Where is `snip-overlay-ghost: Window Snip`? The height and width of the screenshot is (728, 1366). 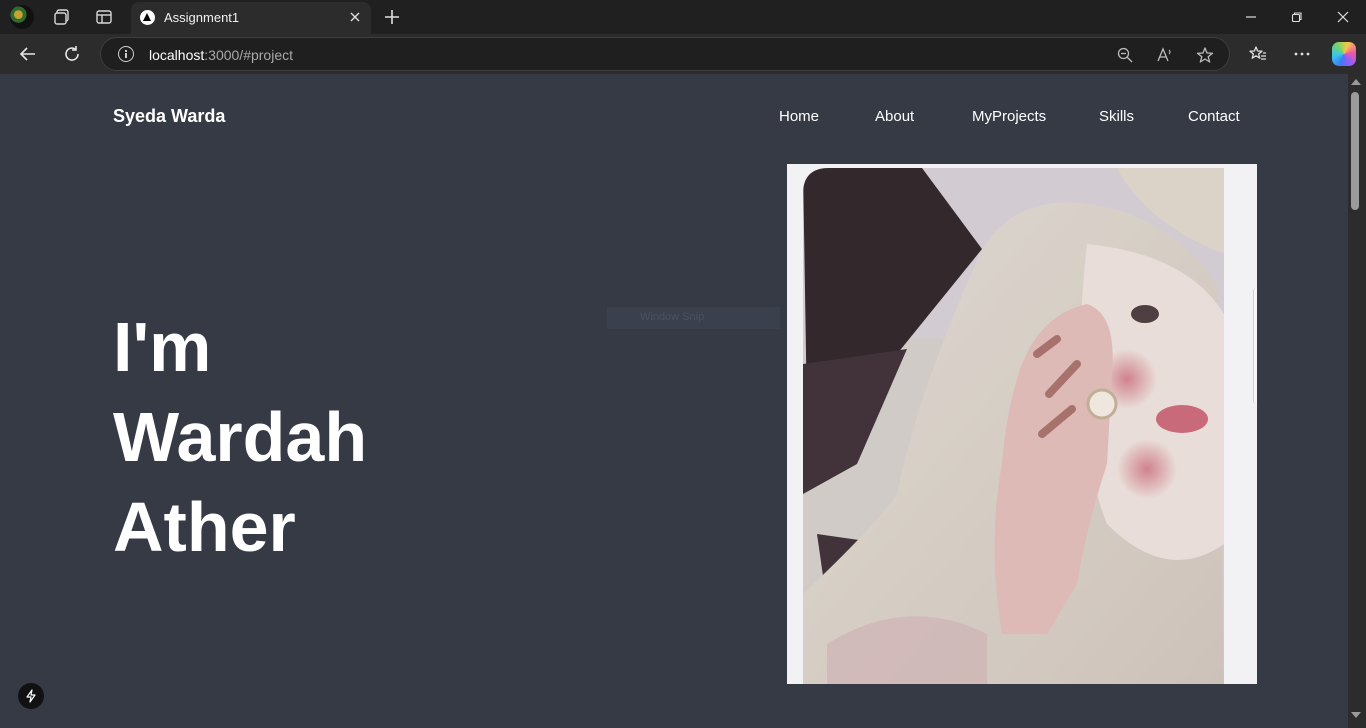
snip-overlay-ghost: Window Snip is located at coordinates (693, 318).